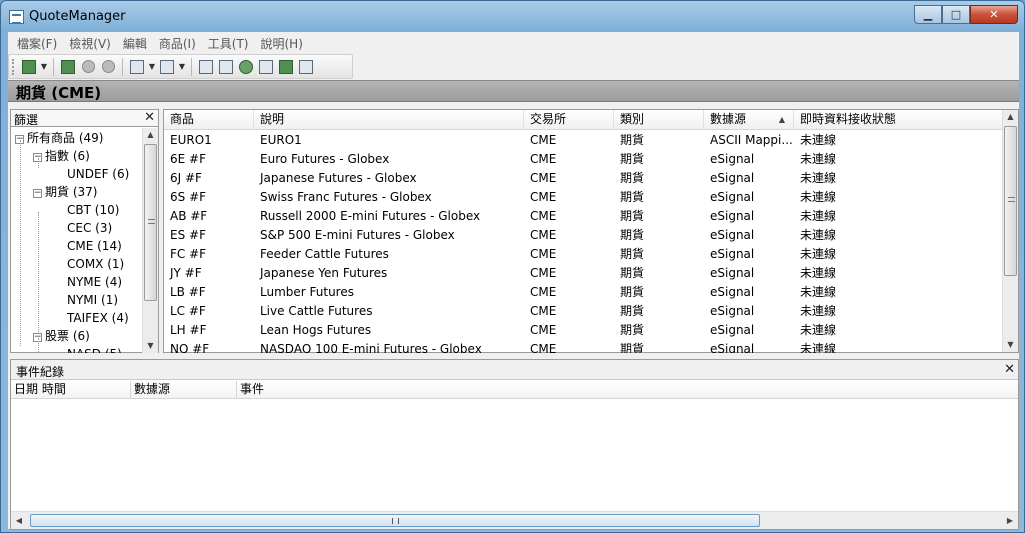 The height and width of the screenshot is (533, 1025). Describe the element at coordinates (37, 193) in the screenshot. I see `collapse-icon: −` at that location.